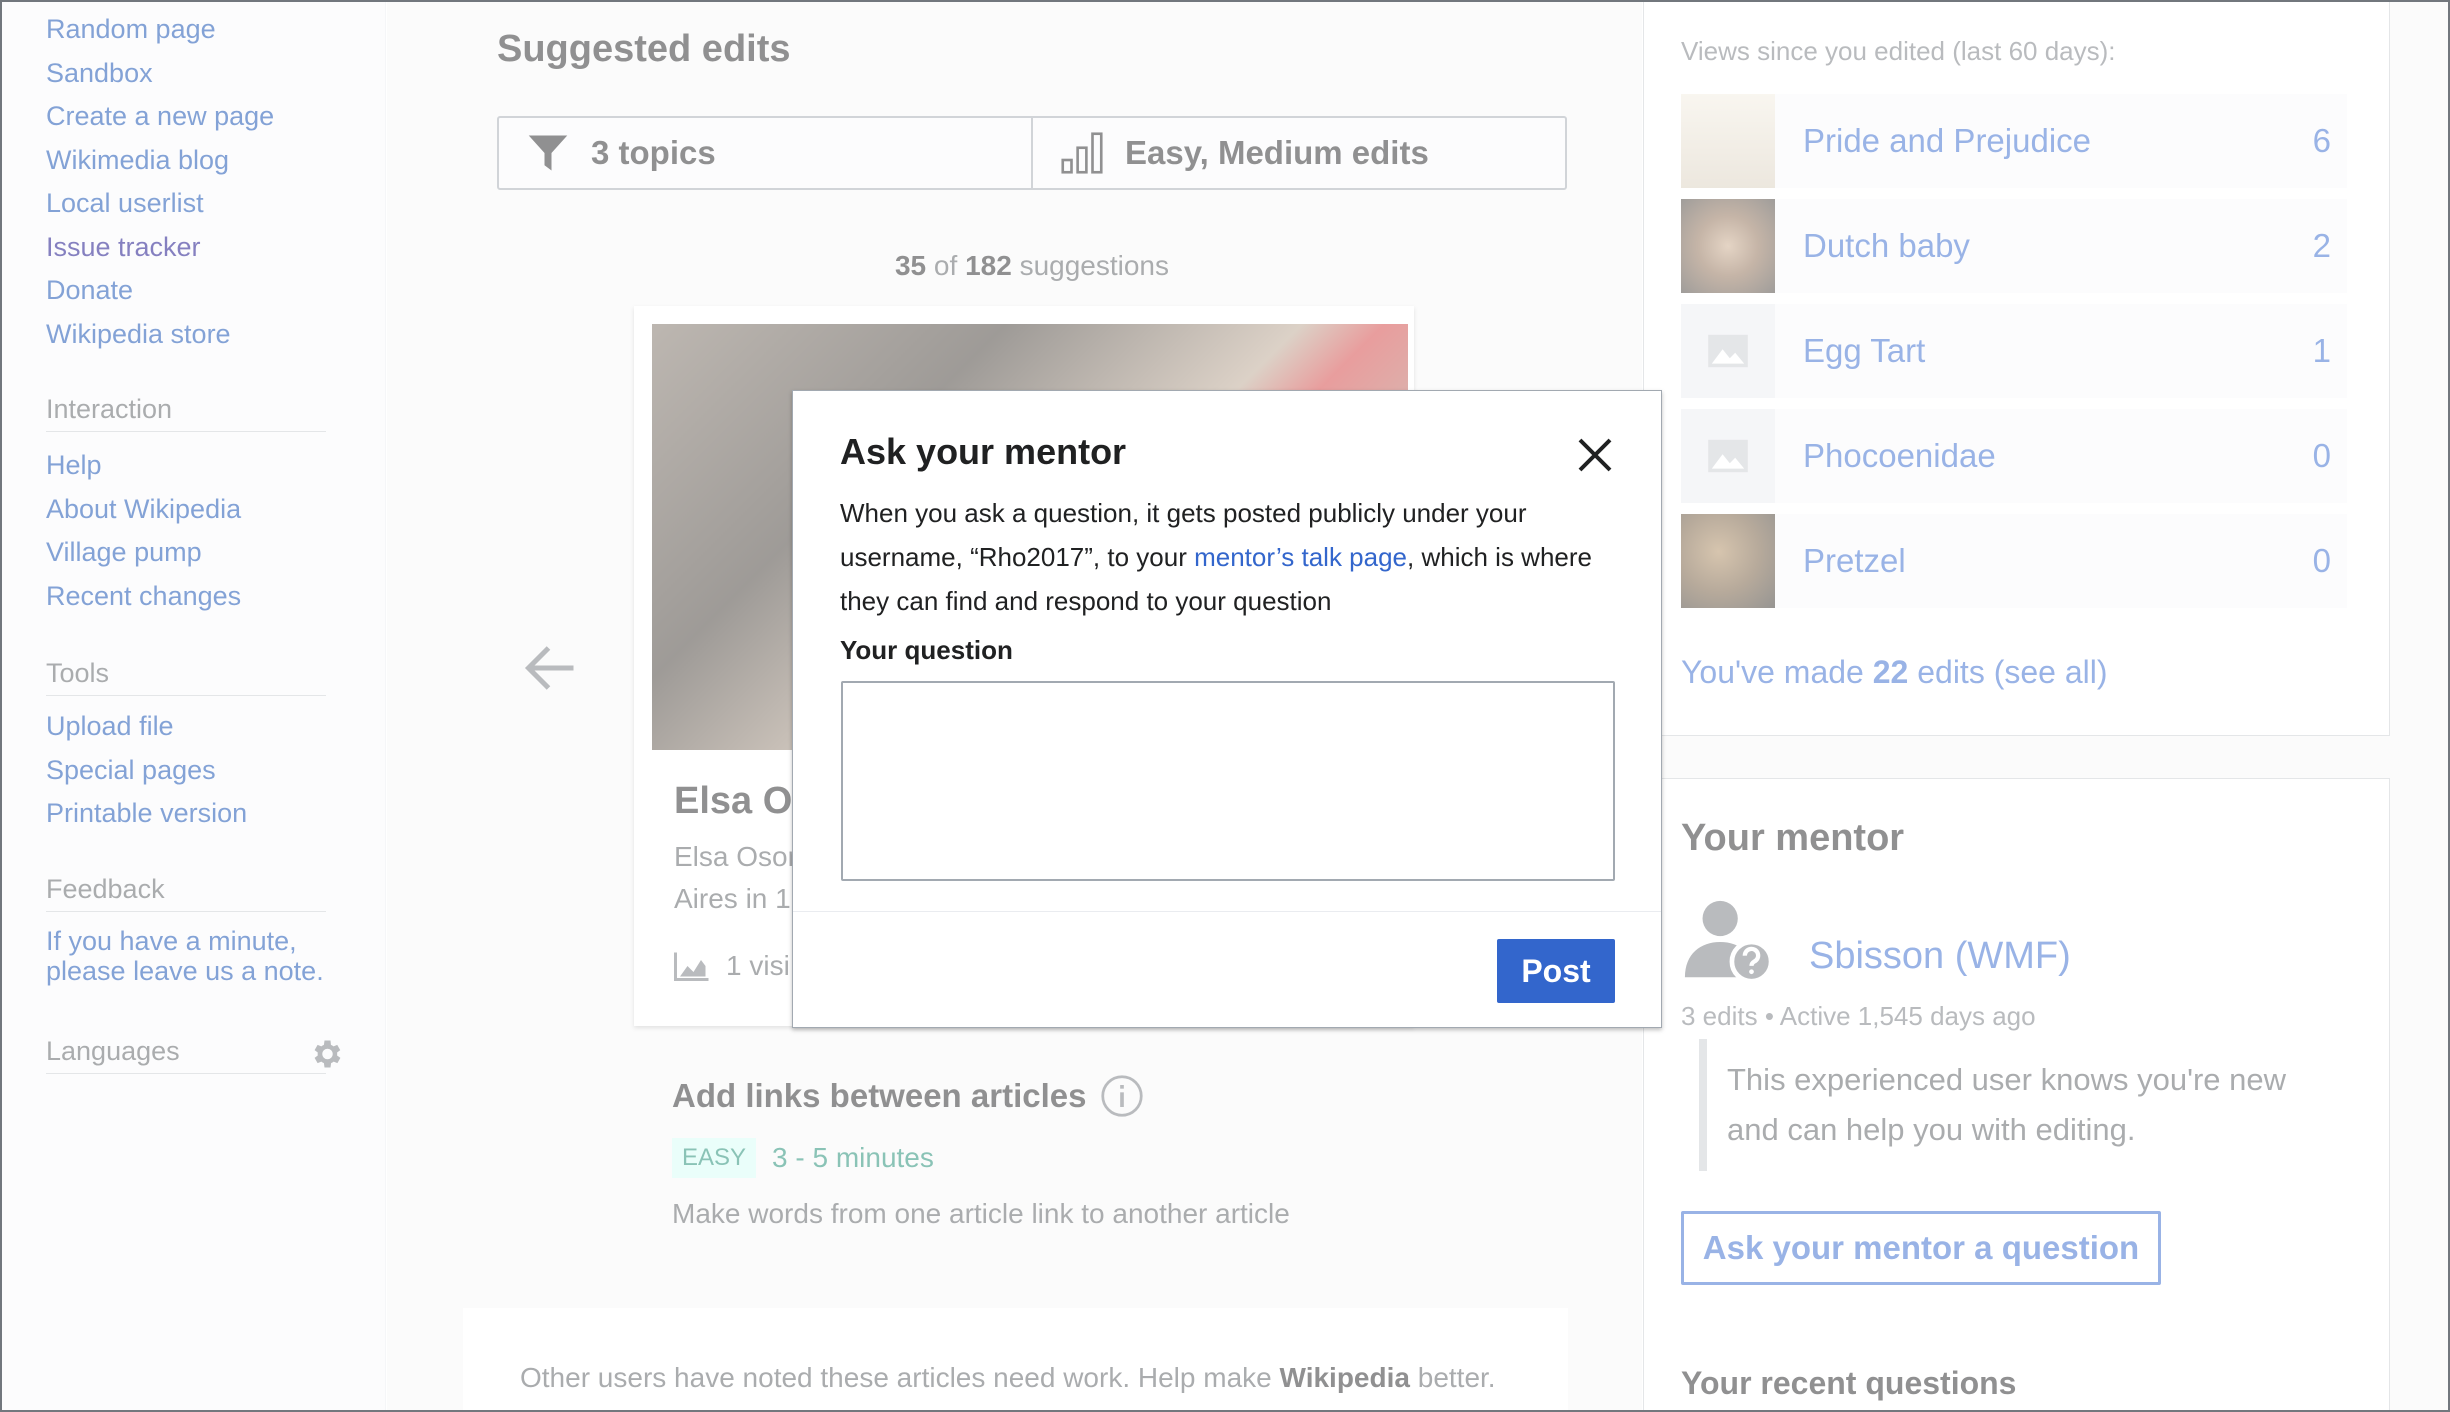 The height and width of the screenshot is (1412, 2450). What do you see at coordinates (1228, 781) in the screenshot?
I see `question-textarea` at bounding box center [1228, 781].